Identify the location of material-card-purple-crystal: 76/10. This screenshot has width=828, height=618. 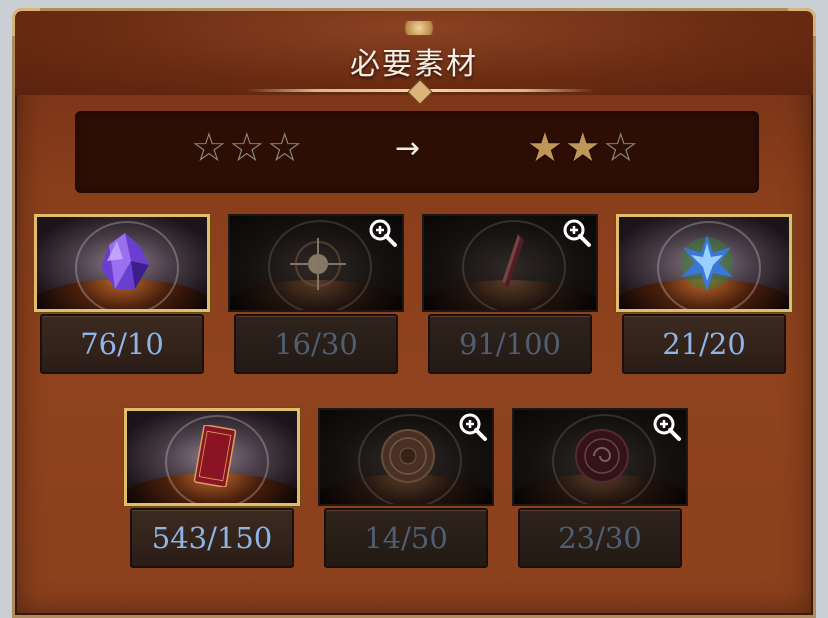
(122, 296).